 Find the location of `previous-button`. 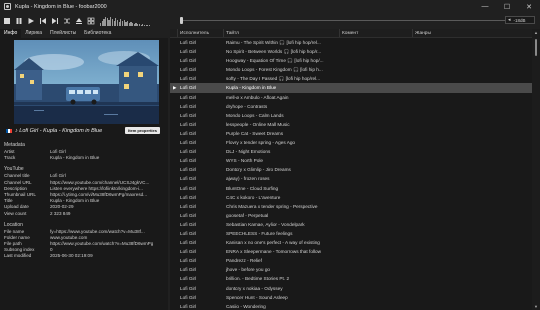

previous-button is located at coordinates (42, 21).